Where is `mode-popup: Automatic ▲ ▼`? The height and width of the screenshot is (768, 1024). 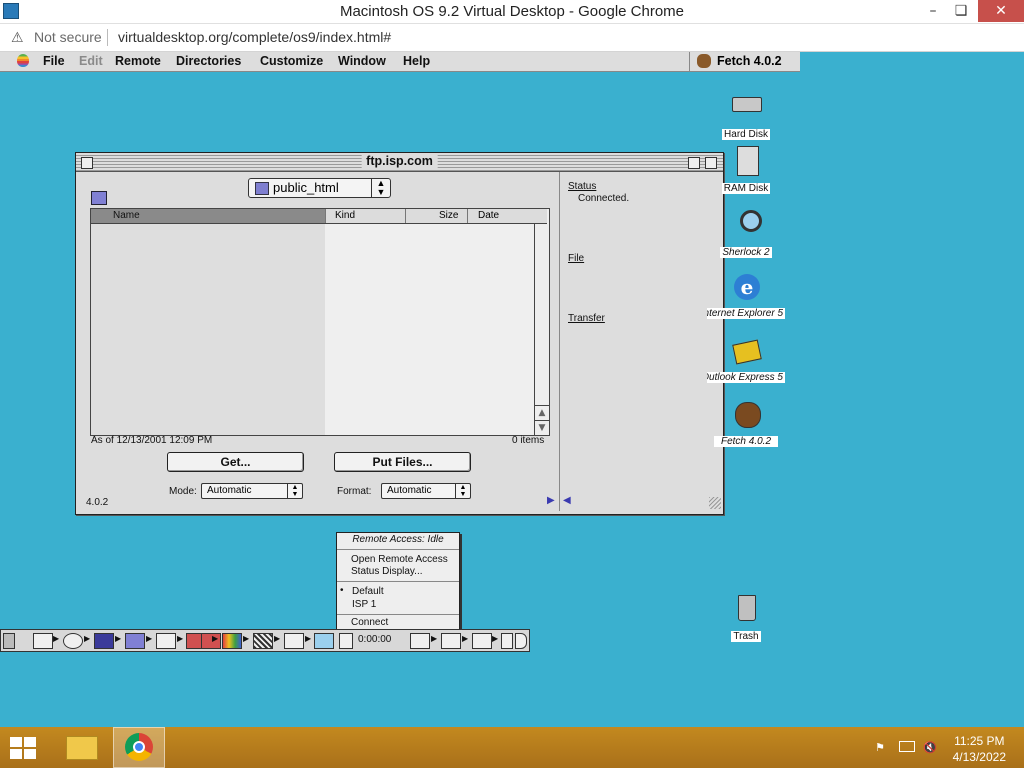
mode-popup: Automatic ▲ ▼ is located at coordinates (252, 491).